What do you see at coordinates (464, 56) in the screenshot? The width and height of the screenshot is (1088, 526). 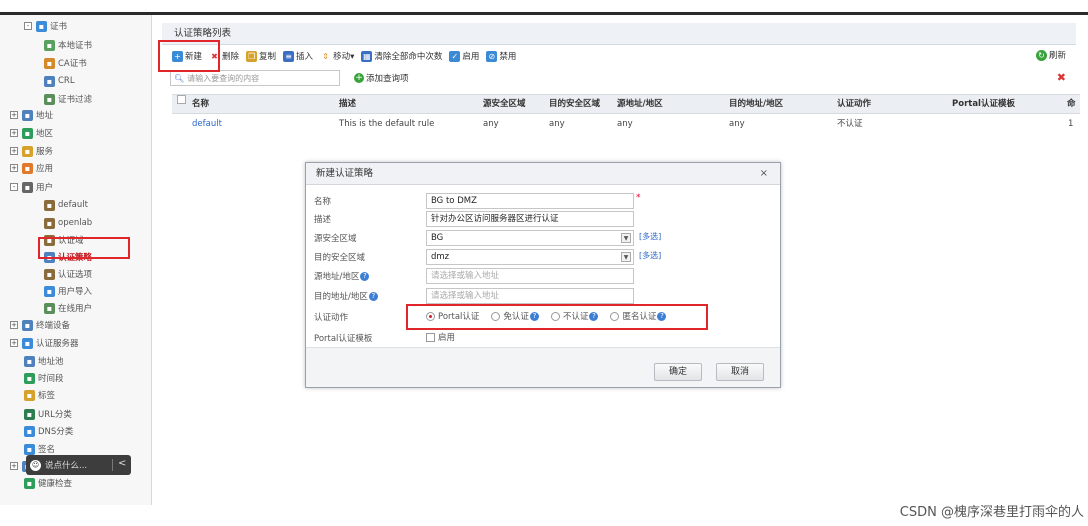 I see `enable-button: ✓ 启用` at bounding box center [464, 56].